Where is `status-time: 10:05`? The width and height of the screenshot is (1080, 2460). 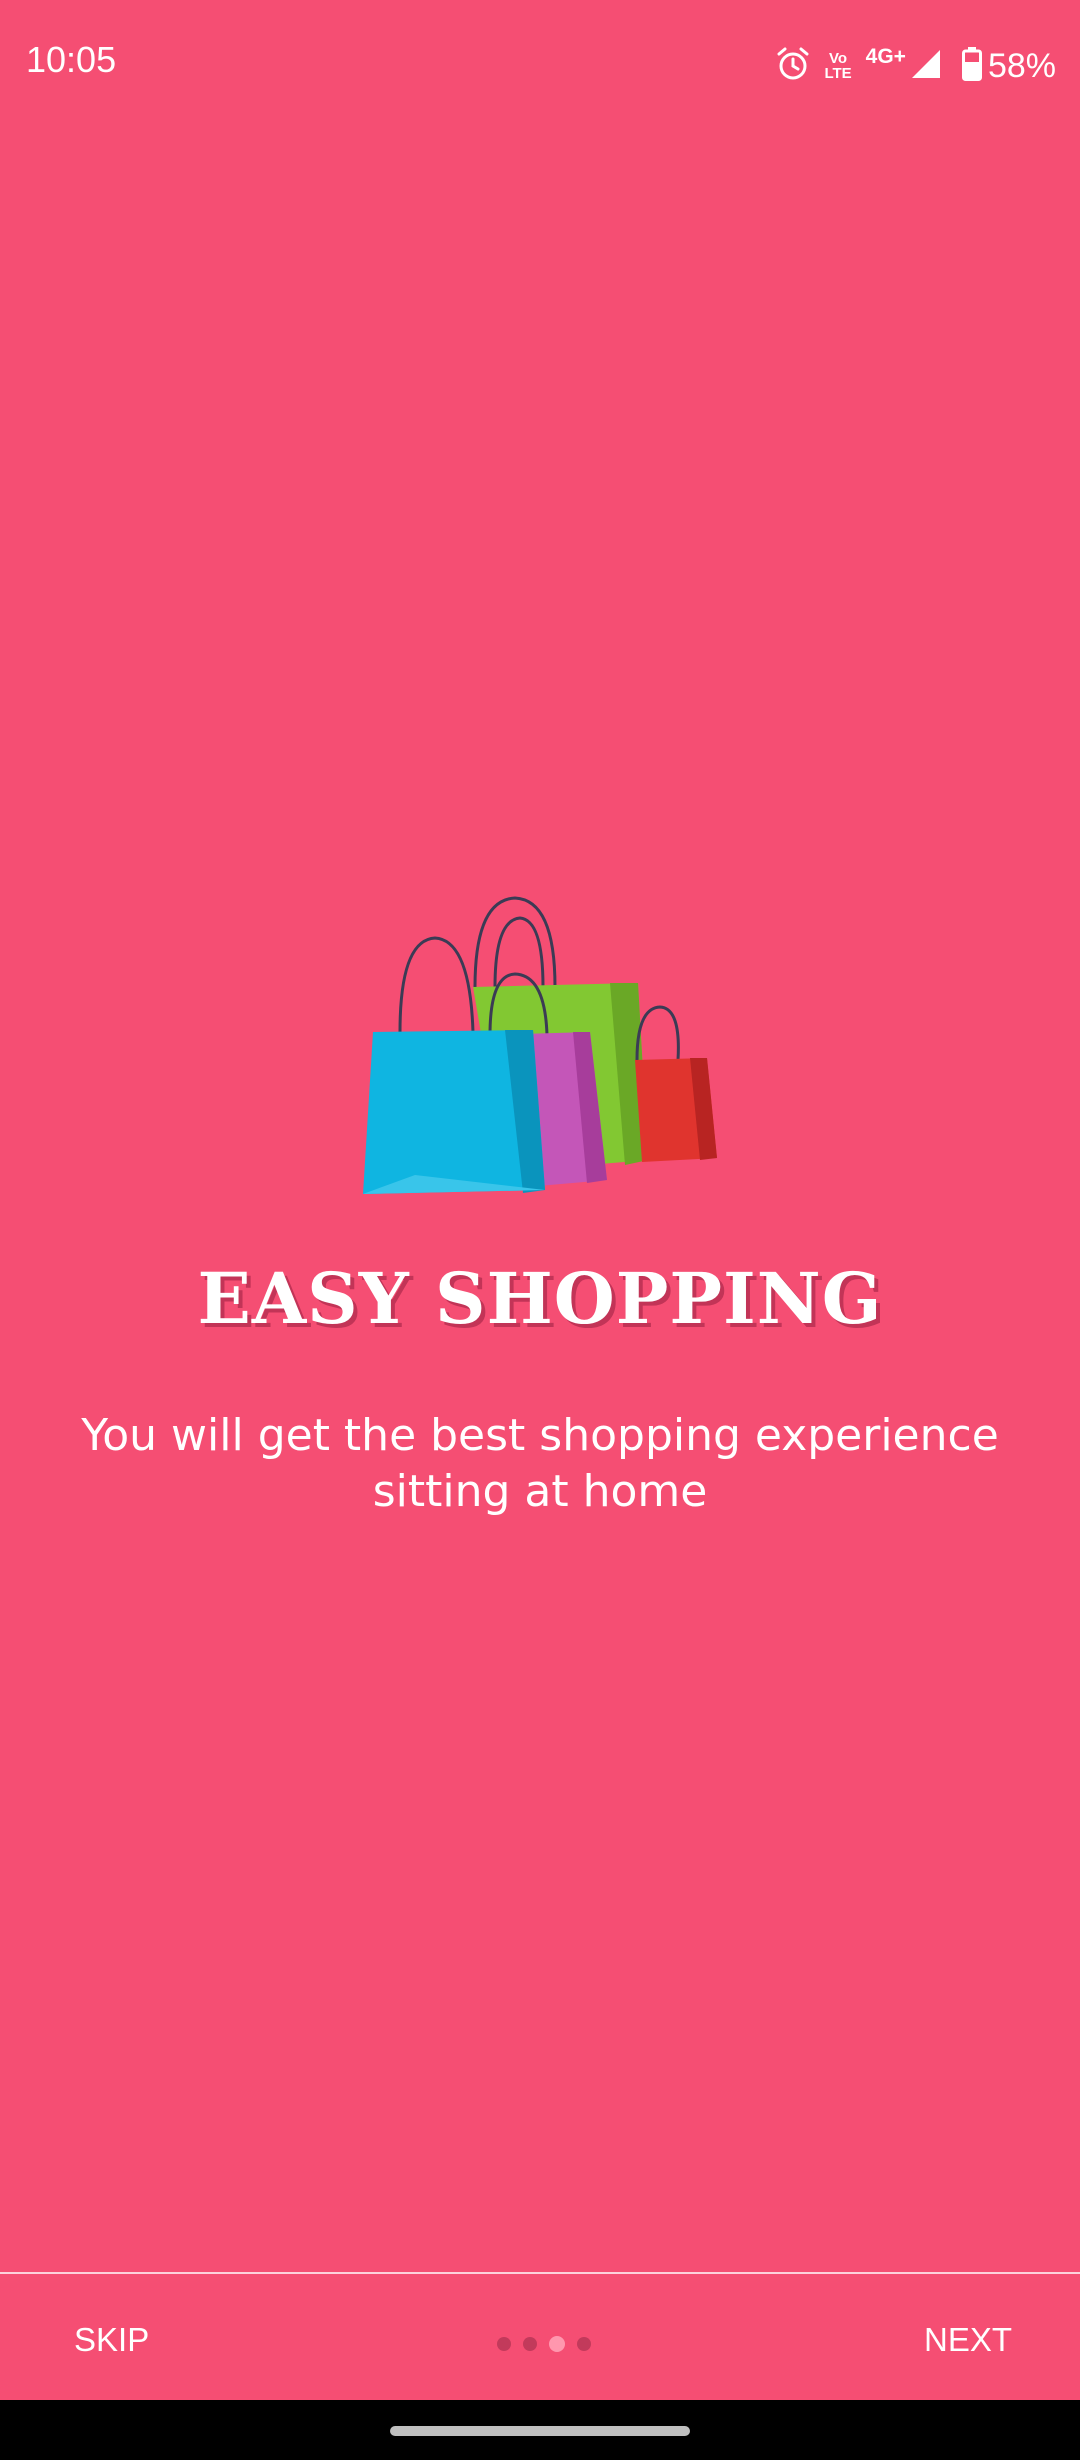
status-time: 10:05 is located at coordinates (71, 59).